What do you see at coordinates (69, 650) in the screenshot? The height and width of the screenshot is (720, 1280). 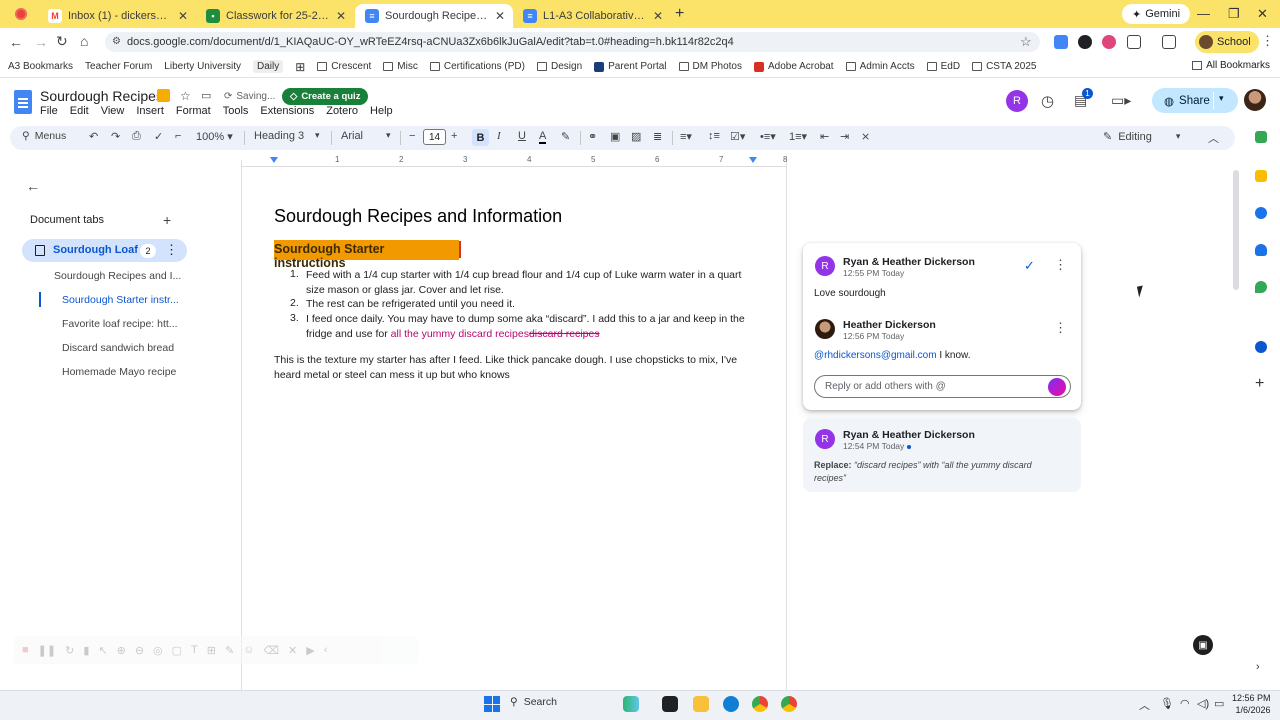 I see `restart-icon: ↻` at bounding box center [69, 650].